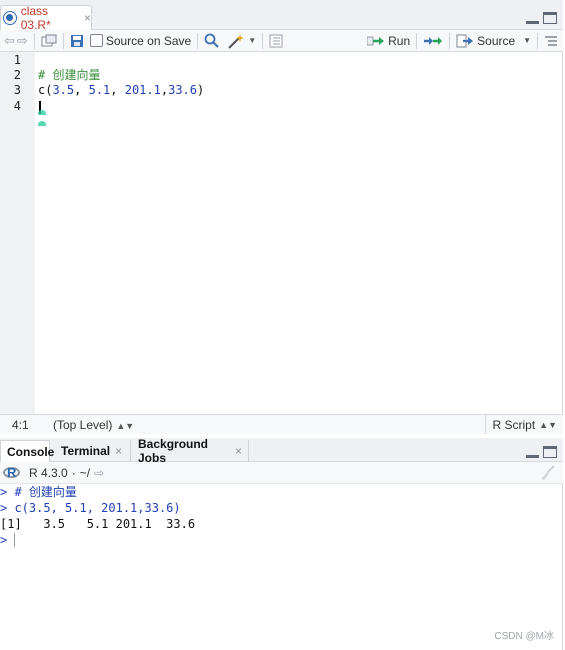 The image size is (565, 650). I want to click on tab-console-label: Console, so click(31, 451).